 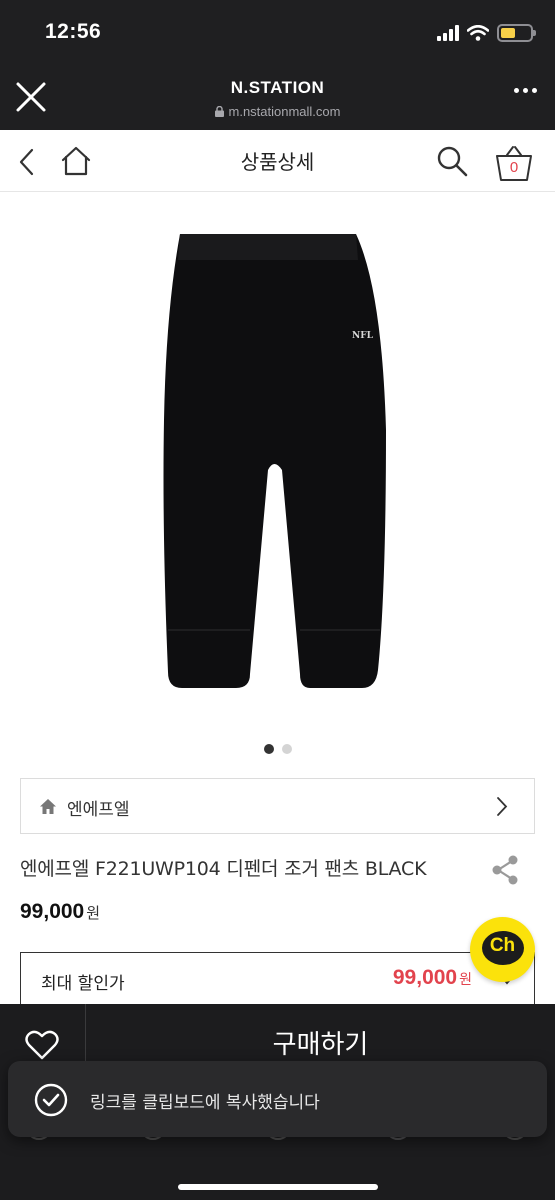 I want to click on discount-price: 99,000 원, so click(x=432, y=978).